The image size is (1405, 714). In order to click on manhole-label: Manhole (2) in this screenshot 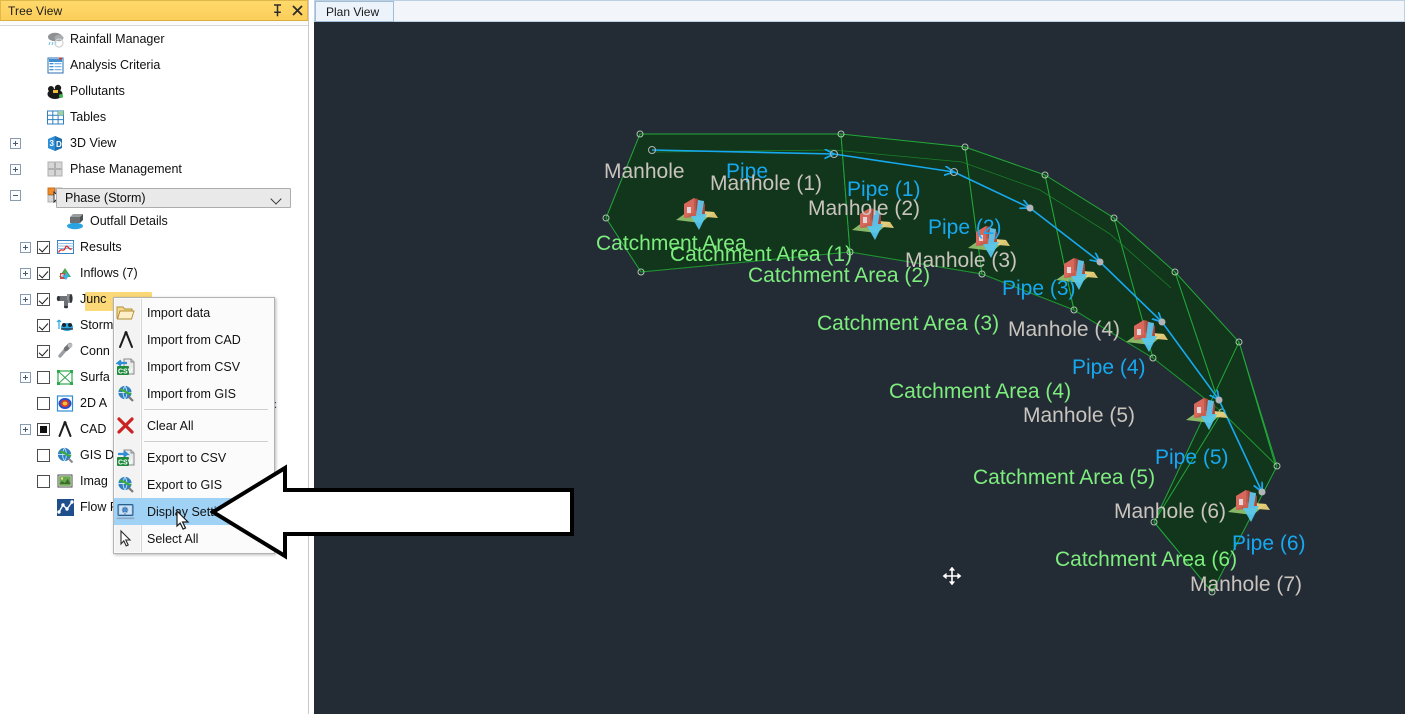, I will do `click(864, 208)`.